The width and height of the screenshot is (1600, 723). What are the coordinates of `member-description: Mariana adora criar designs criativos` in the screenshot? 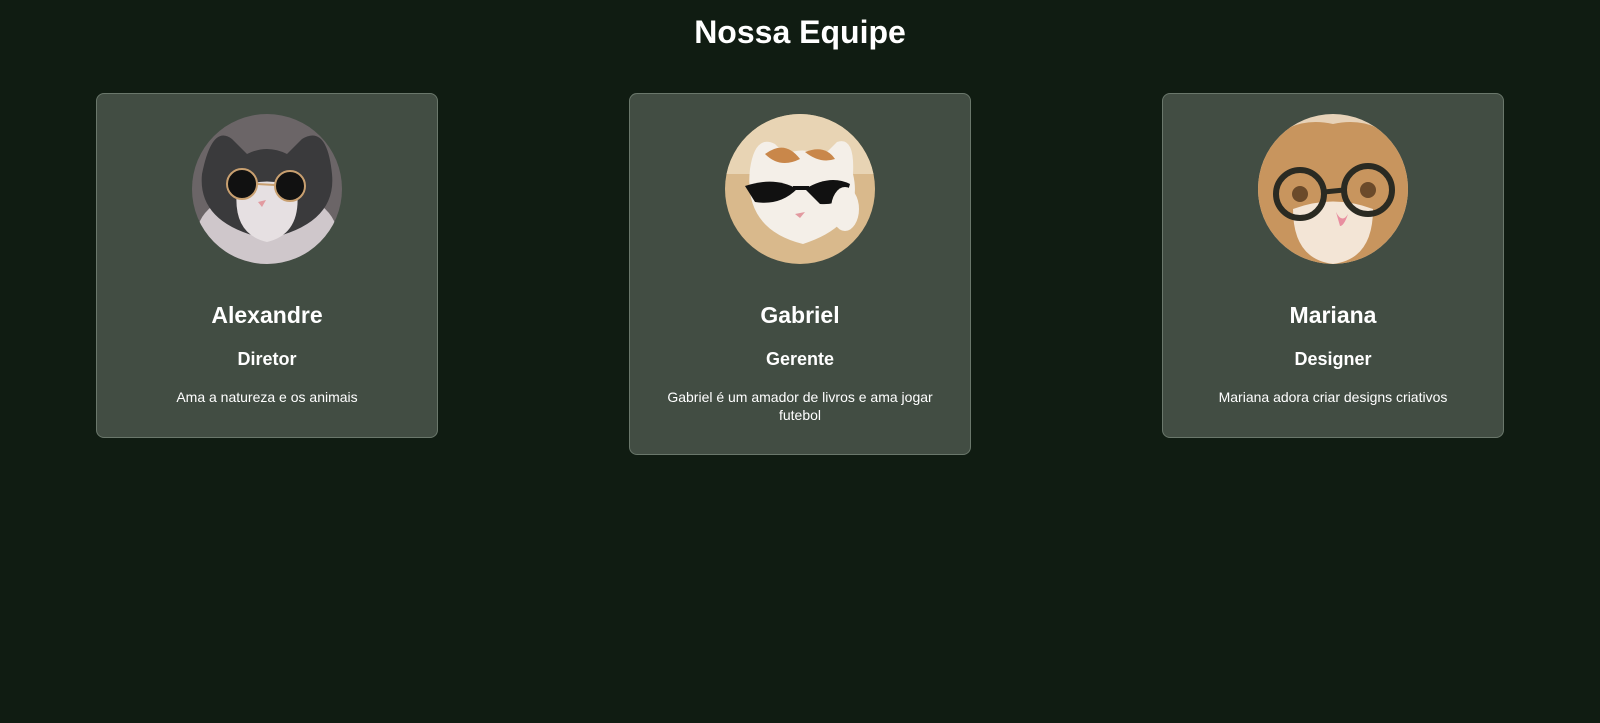 It's located at (1333, 397).